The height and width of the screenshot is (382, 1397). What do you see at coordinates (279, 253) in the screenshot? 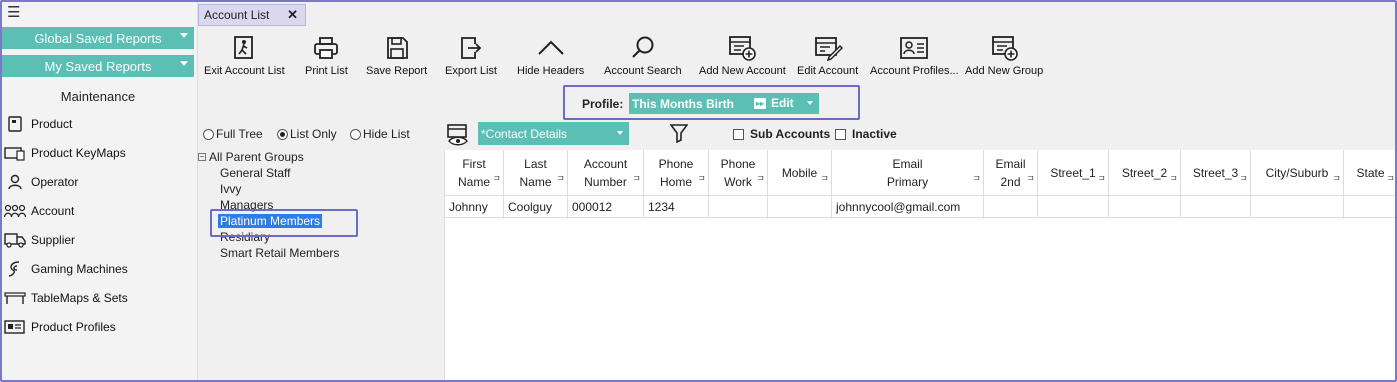
I see `tree-item: Smart Retail Members` at bounding box center [279, 253].